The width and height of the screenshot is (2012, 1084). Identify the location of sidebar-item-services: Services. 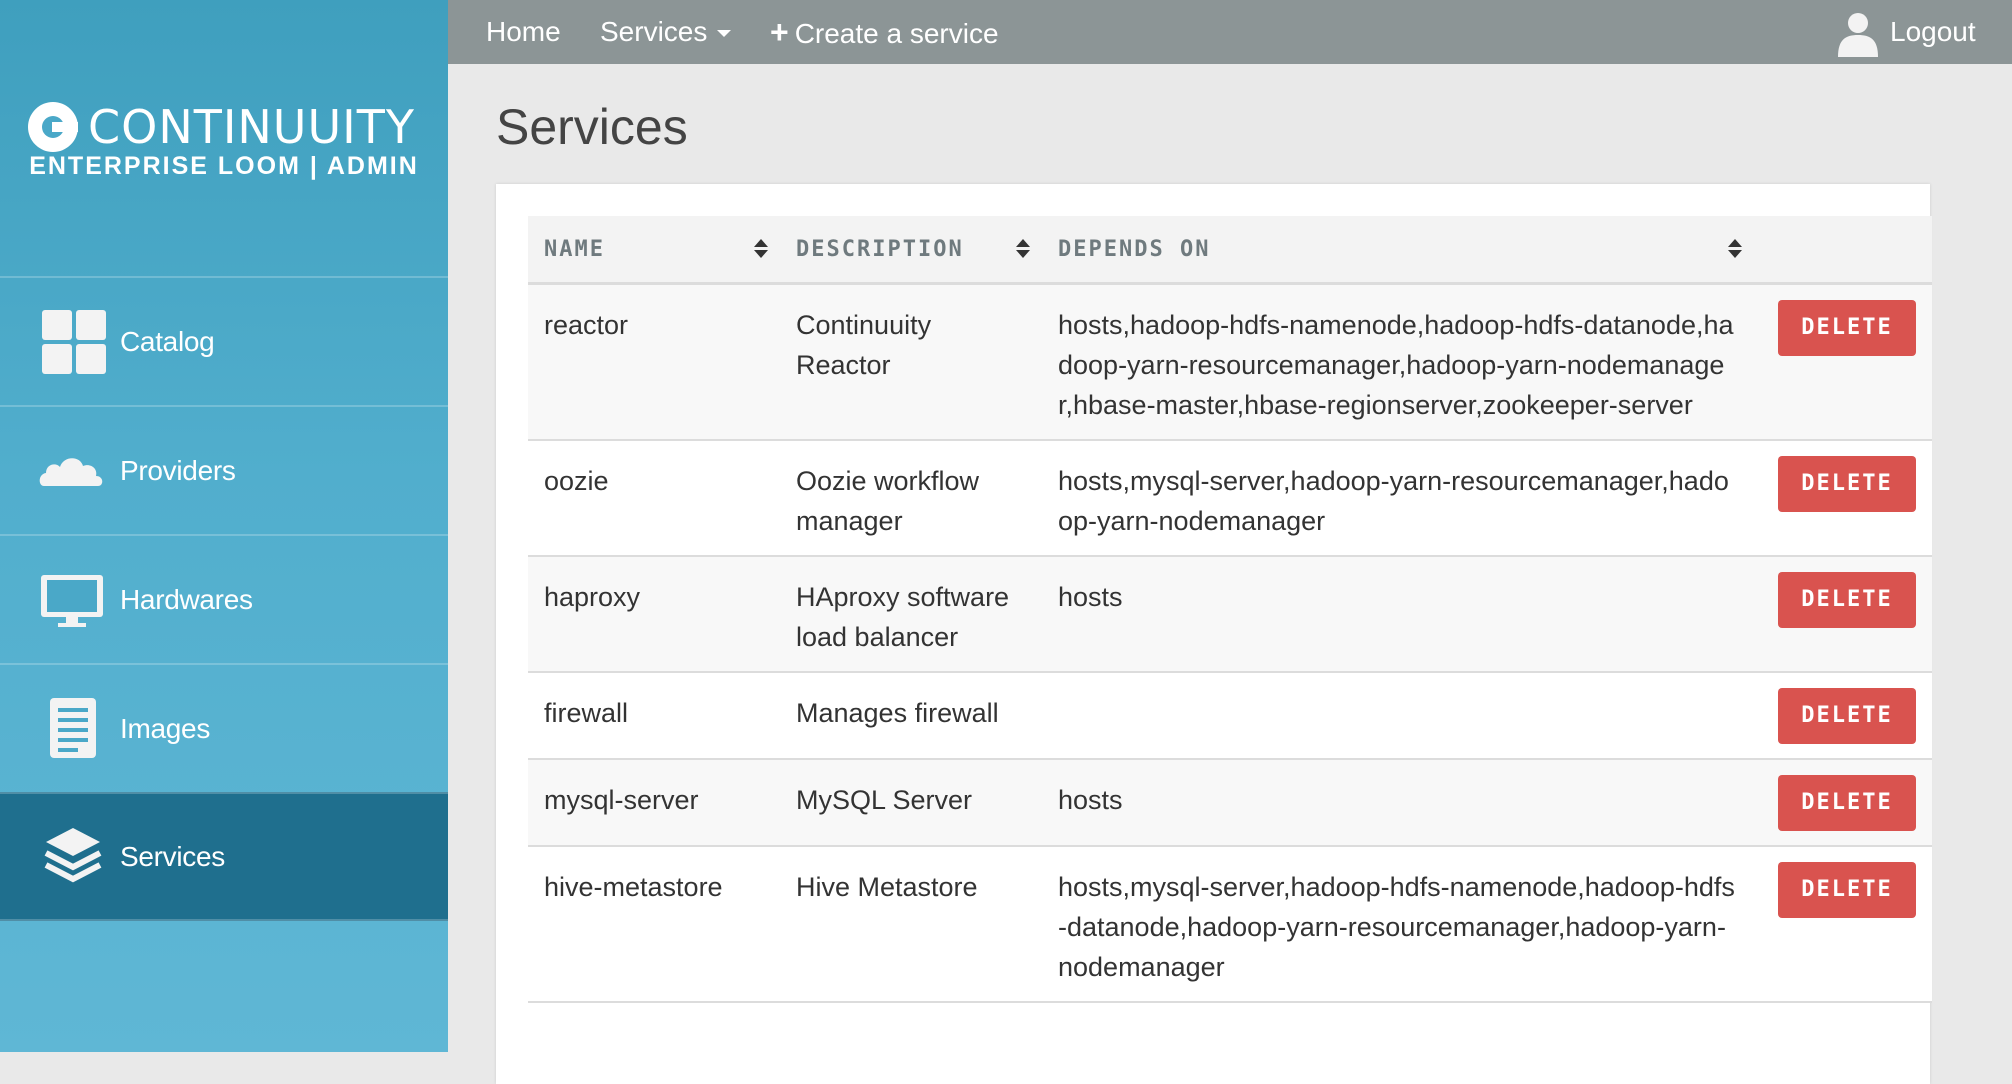
(224, 856).